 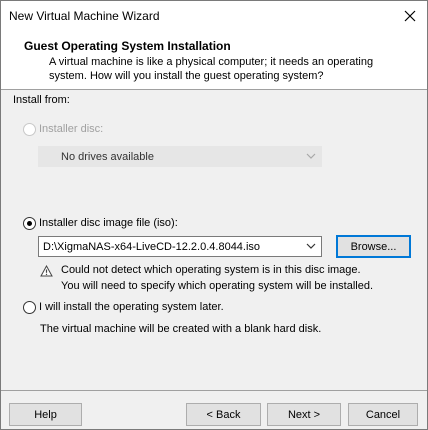 I want to click on title-bar: New Virtual Machine Wizard, so click(x=214, y=16).